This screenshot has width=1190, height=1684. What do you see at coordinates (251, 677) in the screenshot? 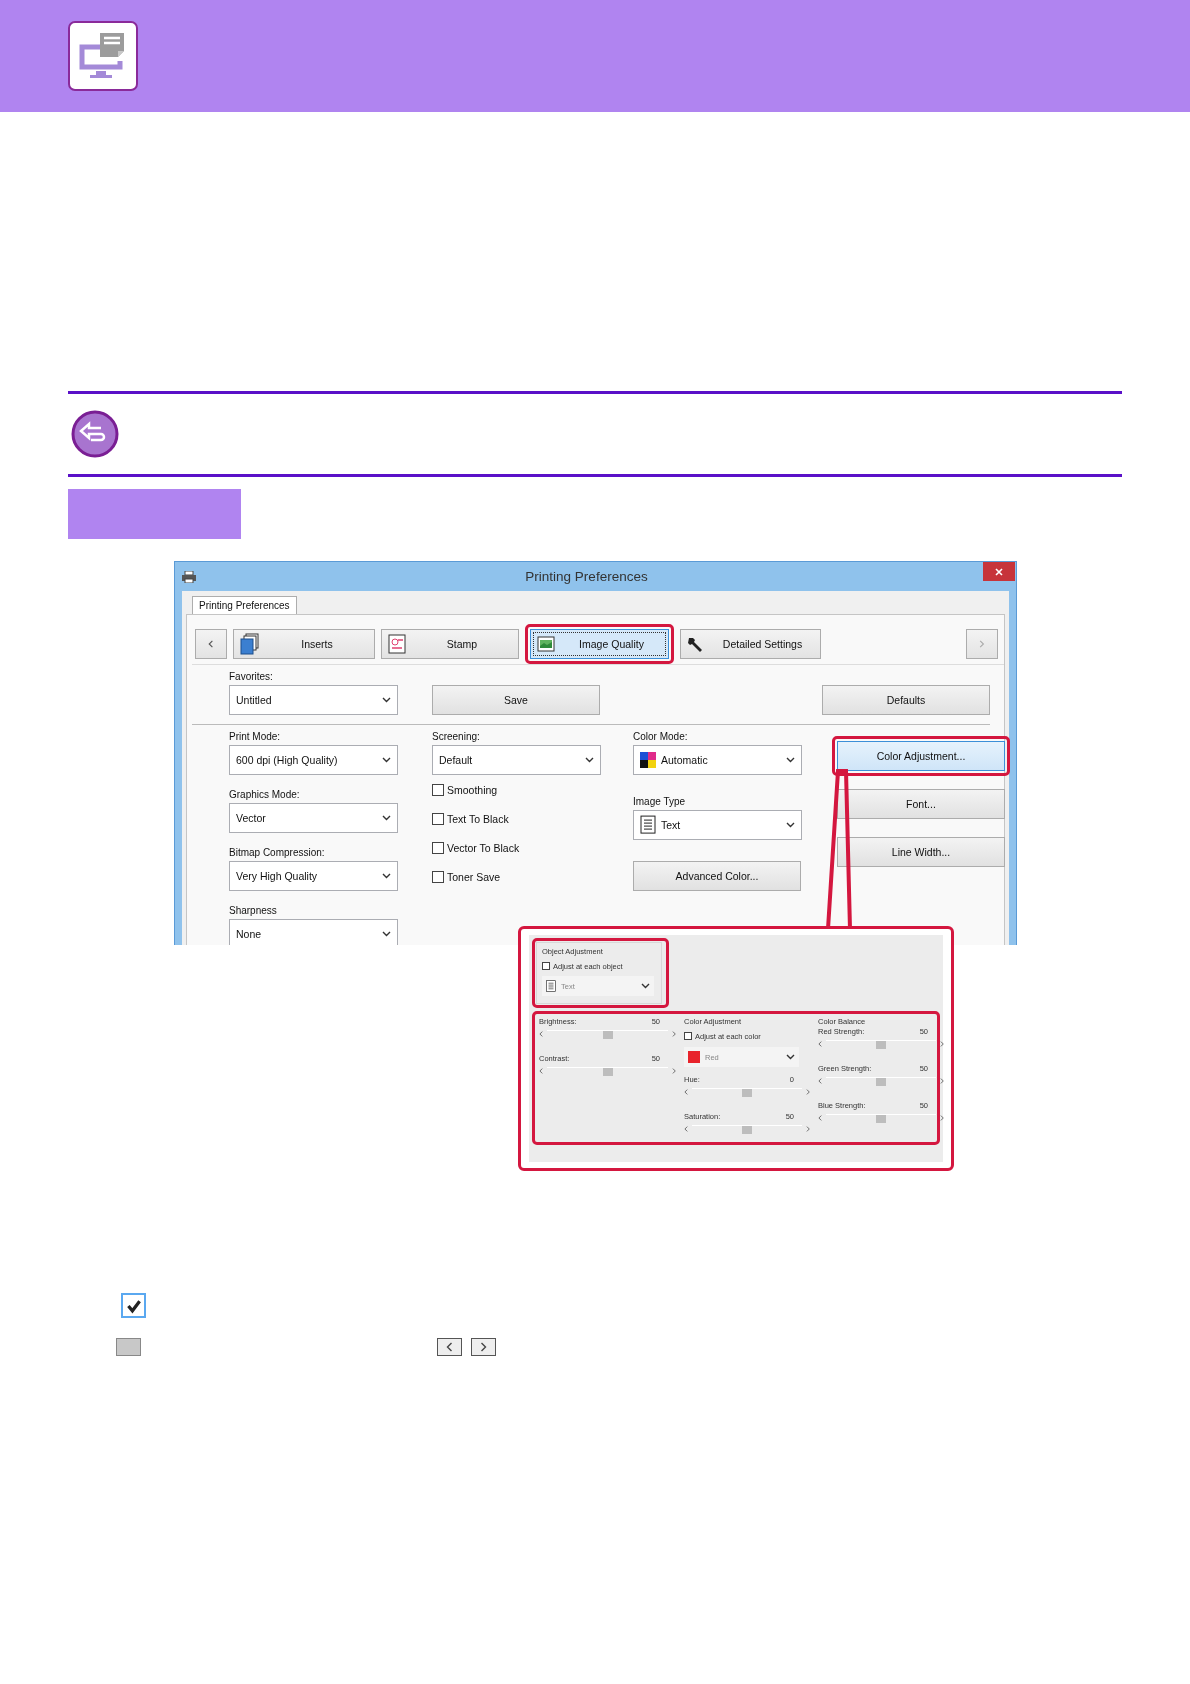
I see `field-label: Favorites:` at bounding box center [251, 677].